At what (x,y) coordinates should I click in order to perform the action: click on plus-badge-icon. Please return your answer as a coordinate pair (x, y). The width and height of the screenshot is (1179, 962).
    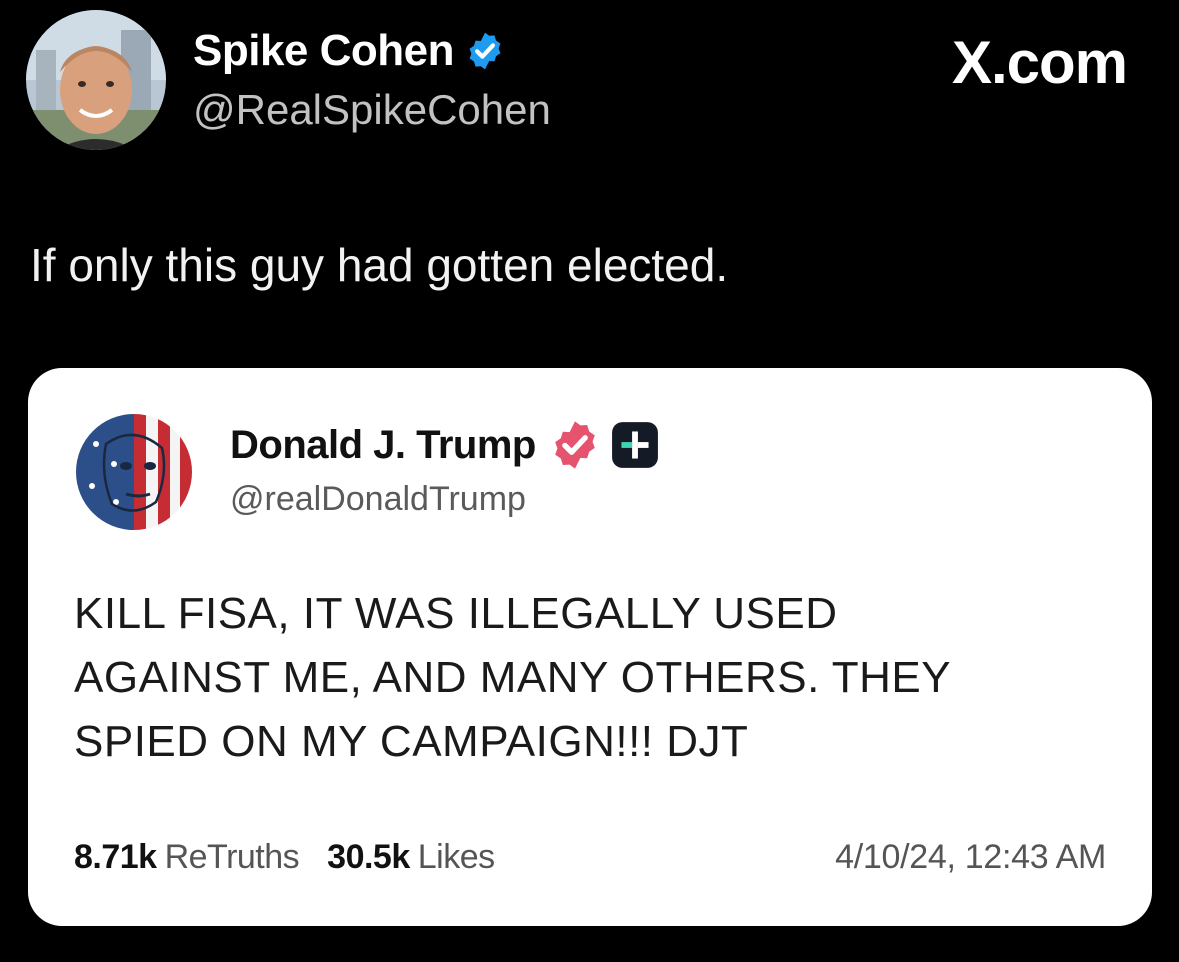
    Looking at the image, I should click on (634, 445).